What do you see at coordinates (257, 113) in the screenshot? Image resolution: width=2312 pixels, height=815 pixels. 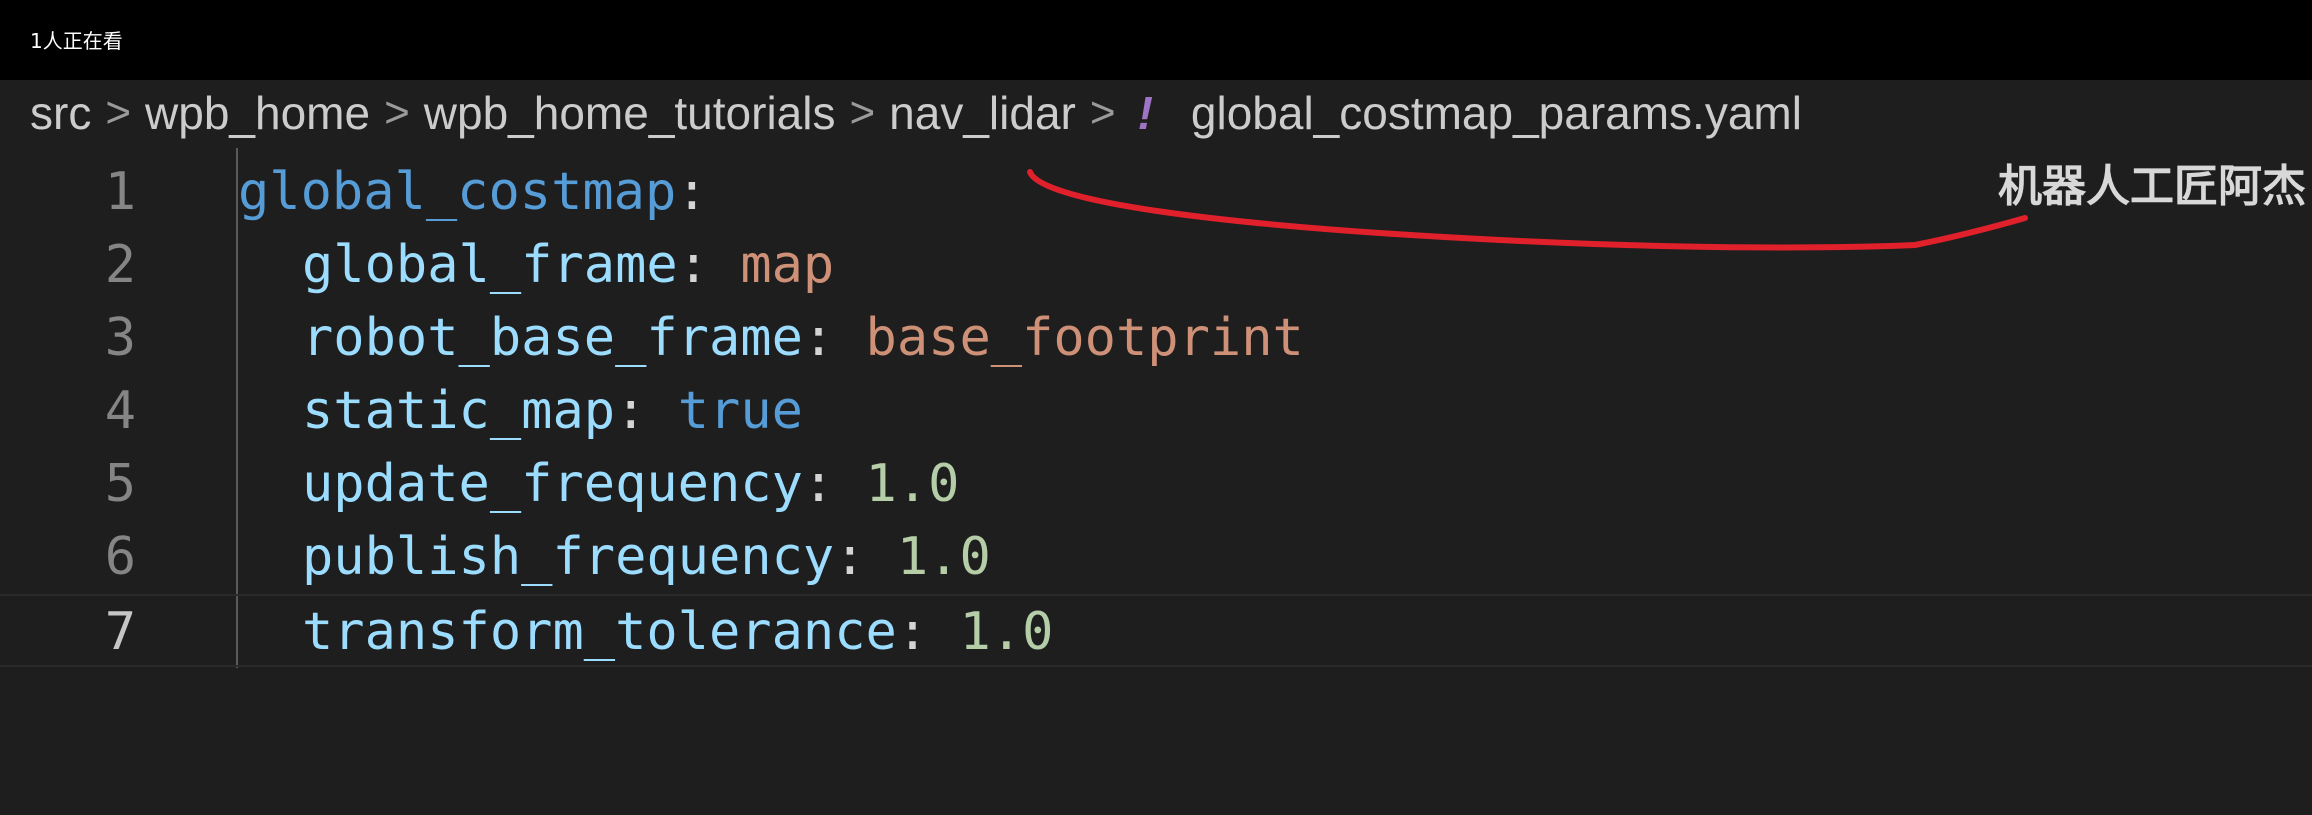 I see `breadcrumb-item-wpb-home: wpb_home` at bounding box center [257, 113].